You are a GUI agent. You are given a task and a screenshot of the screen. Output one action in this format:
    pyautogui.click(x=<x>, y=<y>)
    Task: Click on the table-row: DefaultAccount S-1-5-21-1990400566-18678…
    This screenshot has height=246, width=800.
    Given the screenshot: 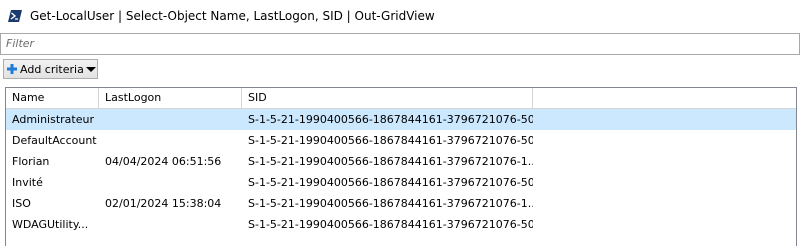 What is the action you would take?
    pyautogui.click(x=401, y=140)
    